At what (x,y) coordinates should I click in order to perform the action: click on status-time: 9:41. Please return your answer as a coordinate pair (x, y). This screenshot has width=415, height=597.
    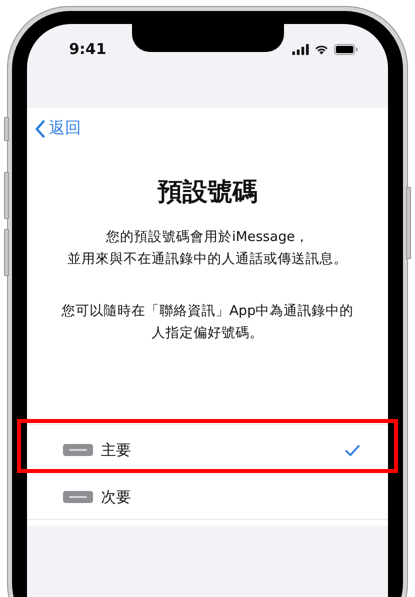
    Looking at the image, I should click on (87, 49).